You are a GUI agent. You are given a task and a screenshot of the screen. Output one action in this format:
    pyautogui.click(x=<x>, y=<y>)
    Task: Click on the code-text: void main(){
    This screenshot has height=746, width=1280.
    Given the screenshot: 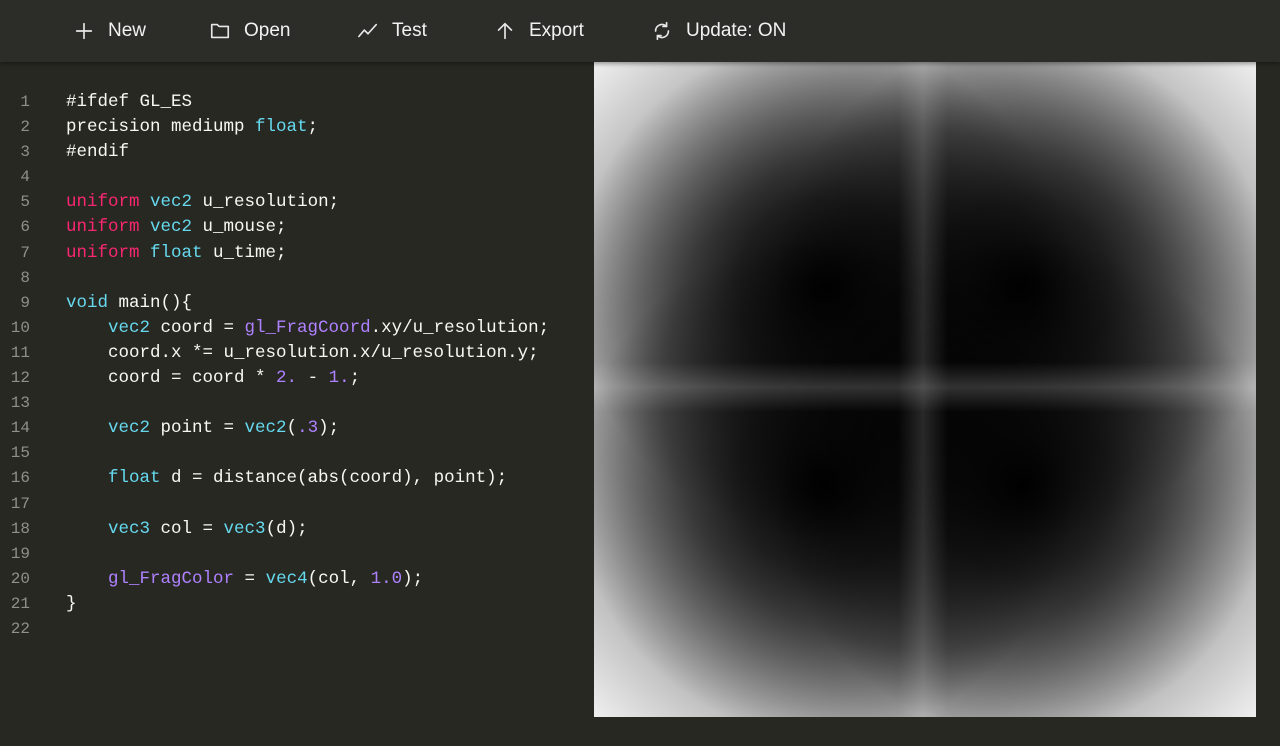 What is the action you would take?
    pyautogui.click(x=129, y=303)
    